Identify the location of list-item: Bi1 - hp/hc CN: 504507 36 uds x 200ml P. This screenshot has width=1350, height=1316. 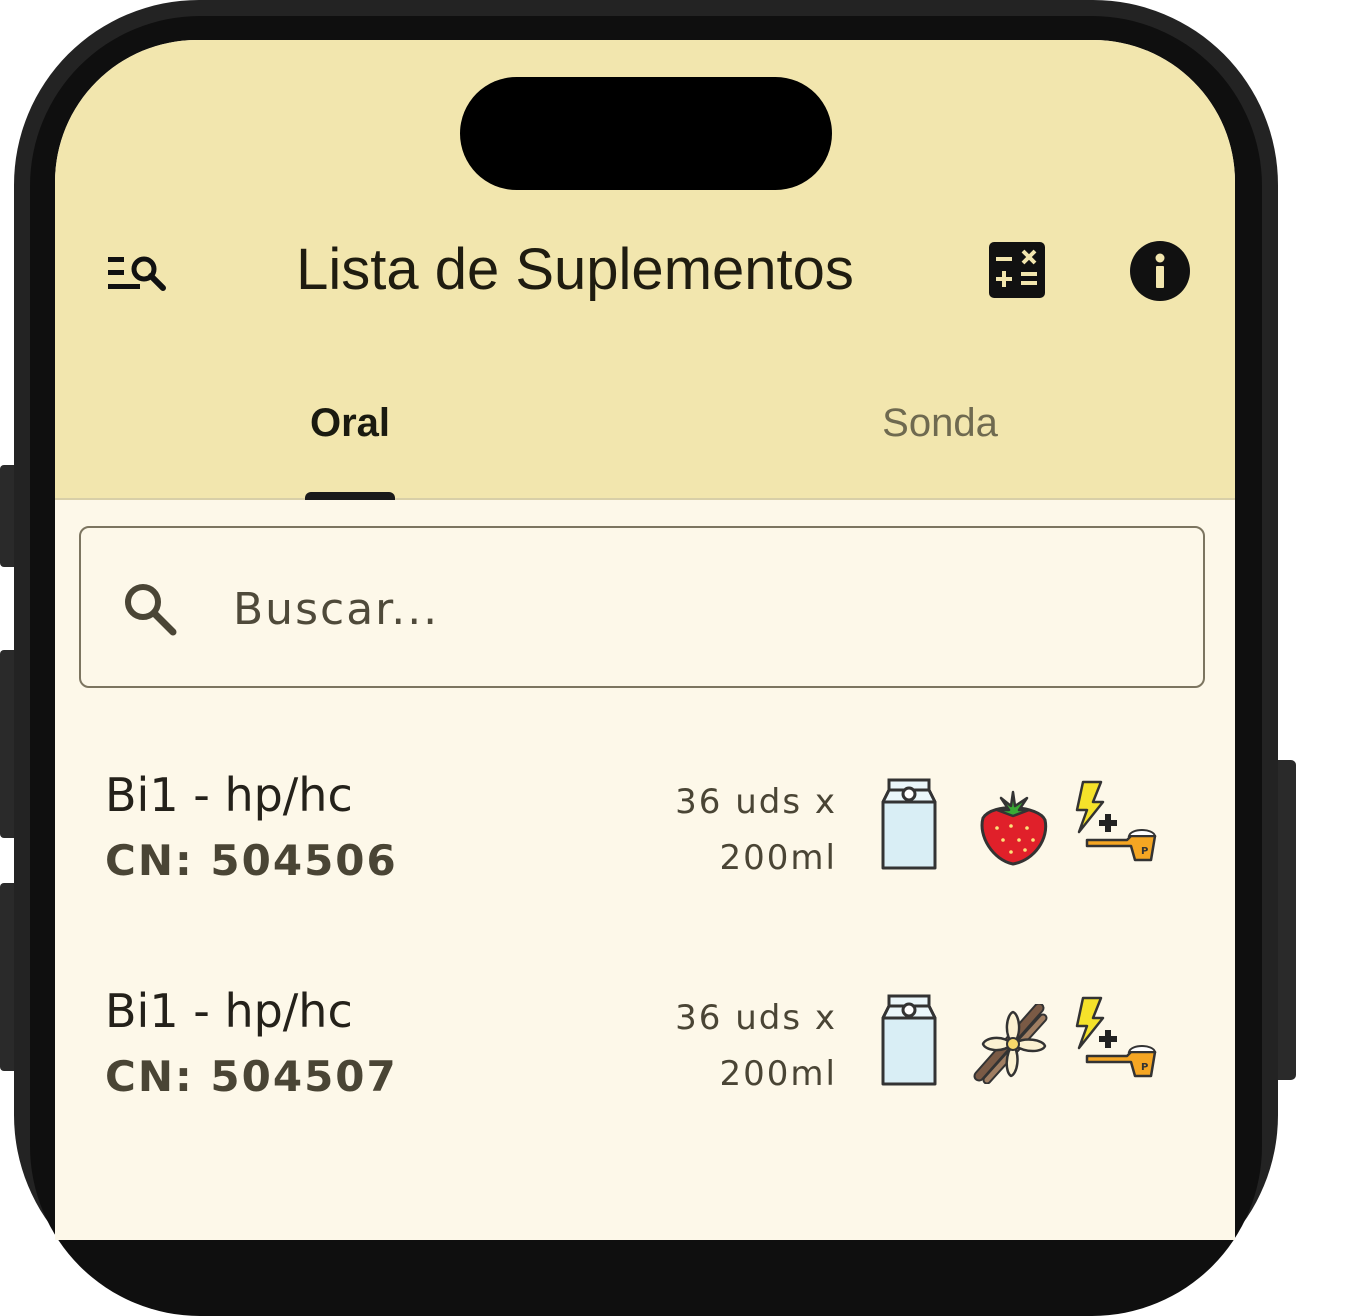
(645, 1076).